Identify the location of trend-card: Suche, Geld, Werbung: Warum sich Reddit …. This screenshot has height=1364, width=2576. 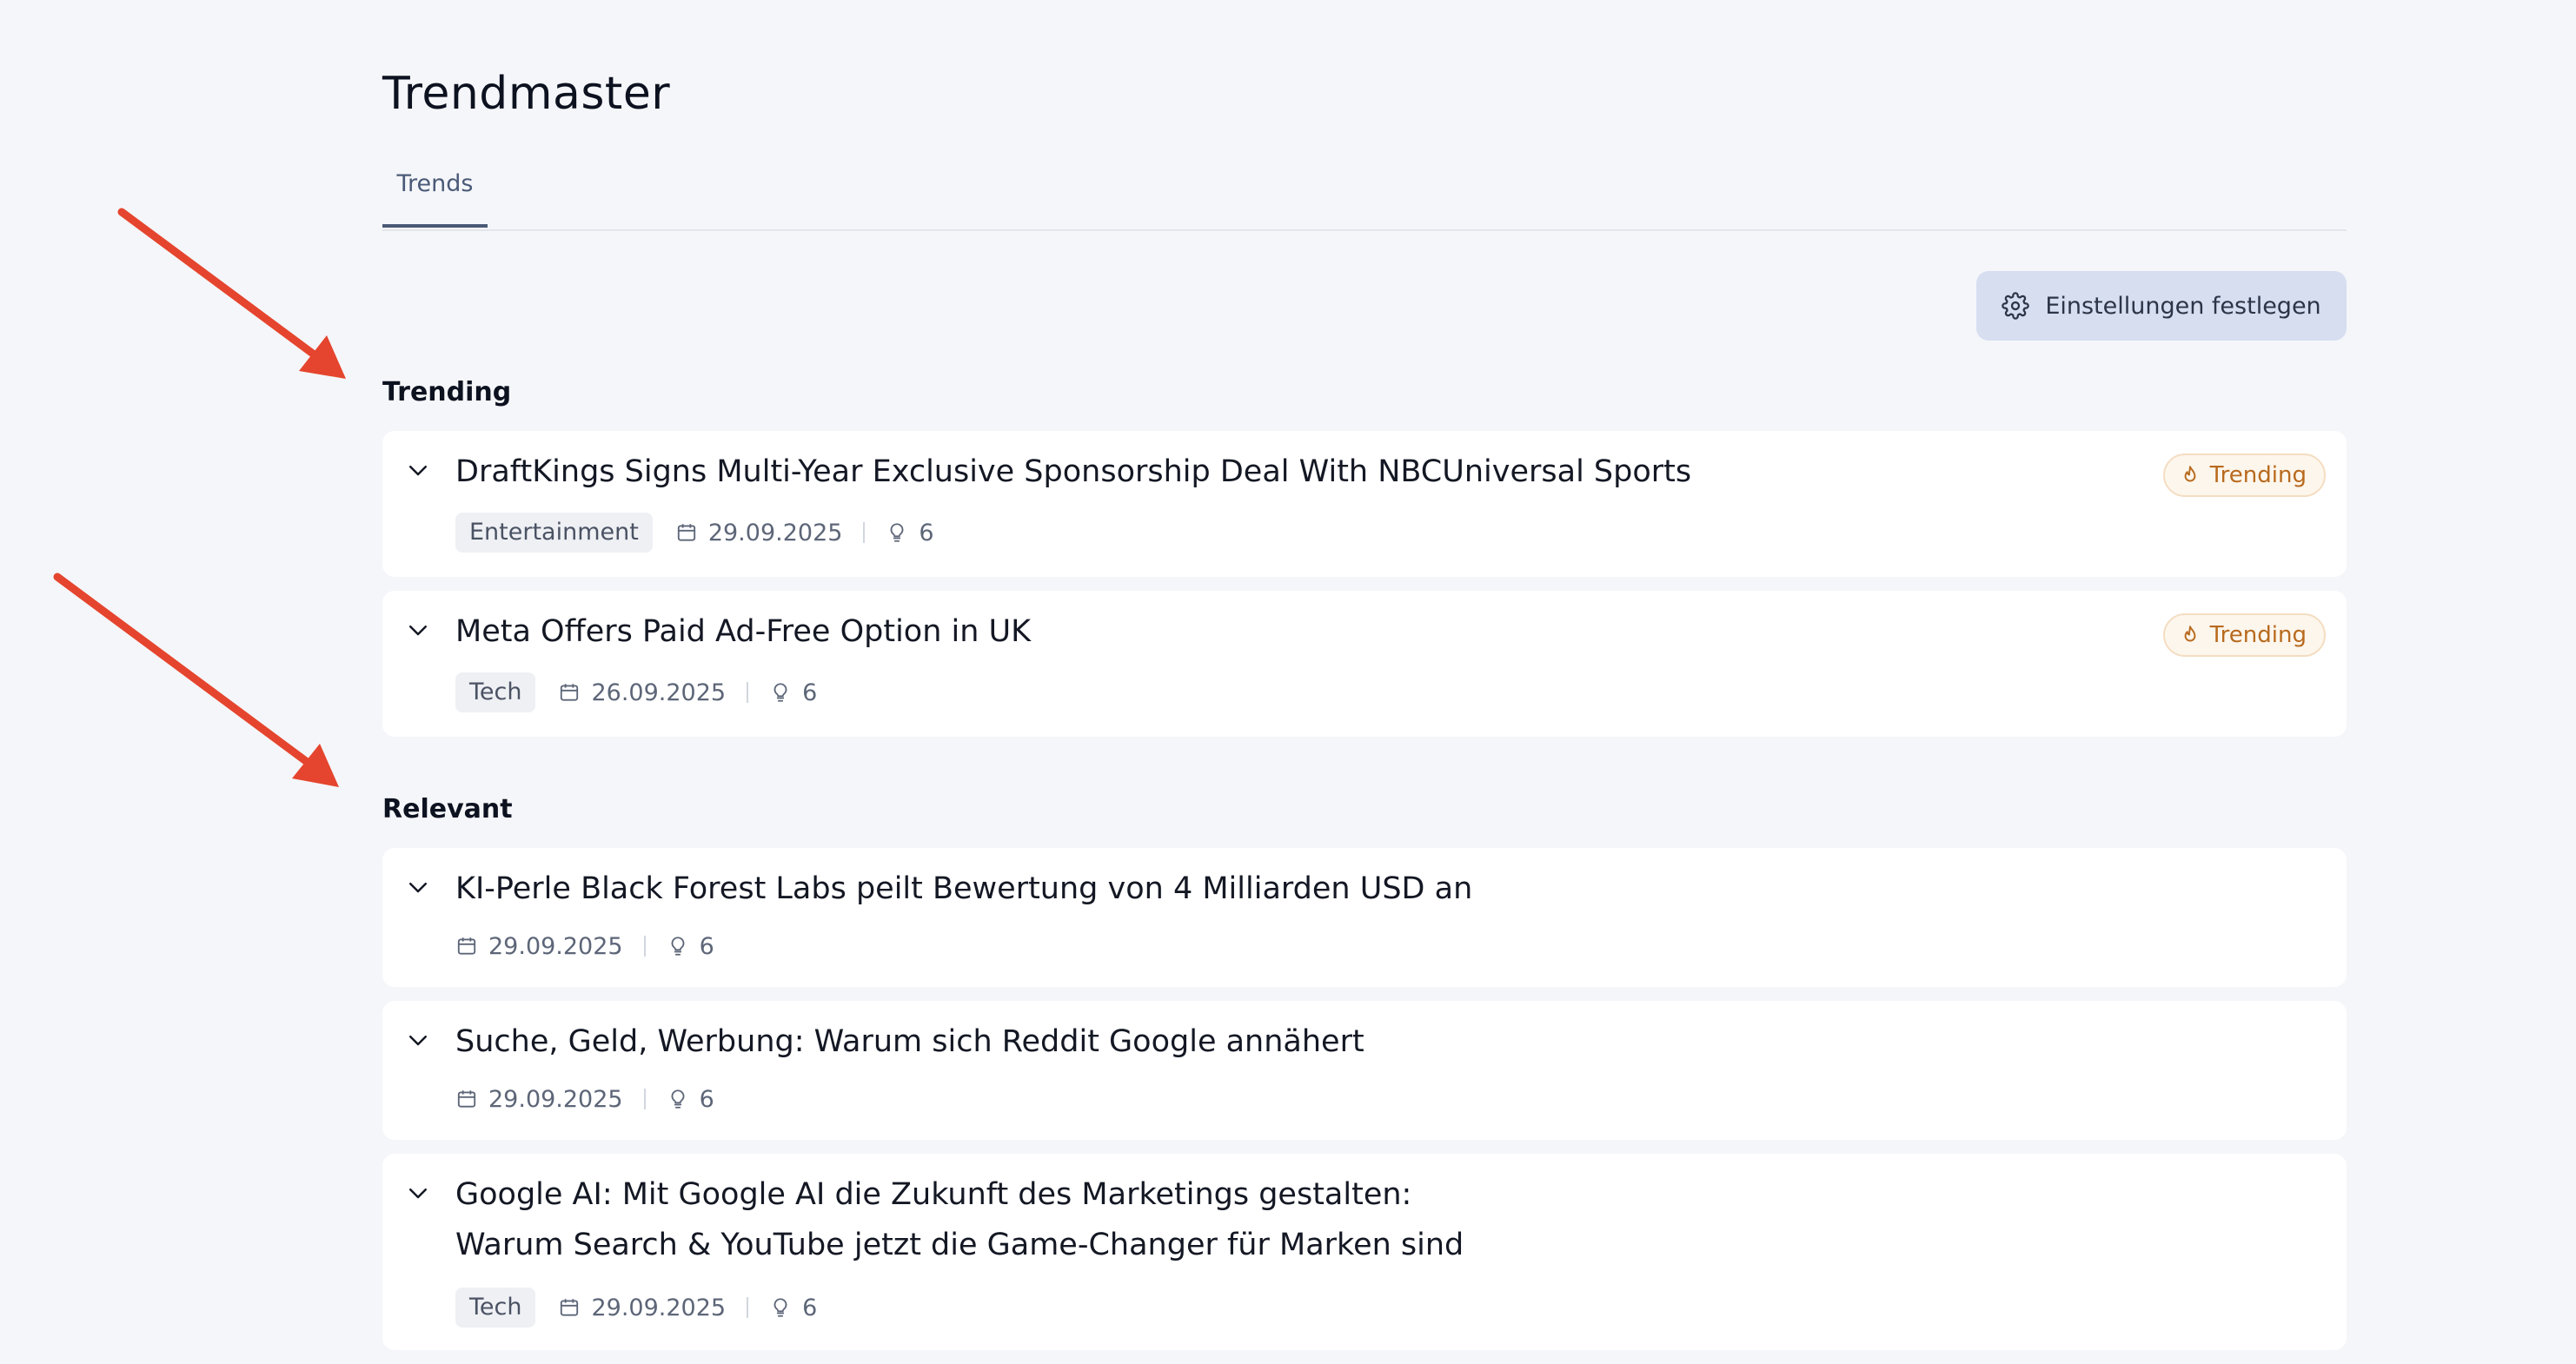
(1364, 1070).